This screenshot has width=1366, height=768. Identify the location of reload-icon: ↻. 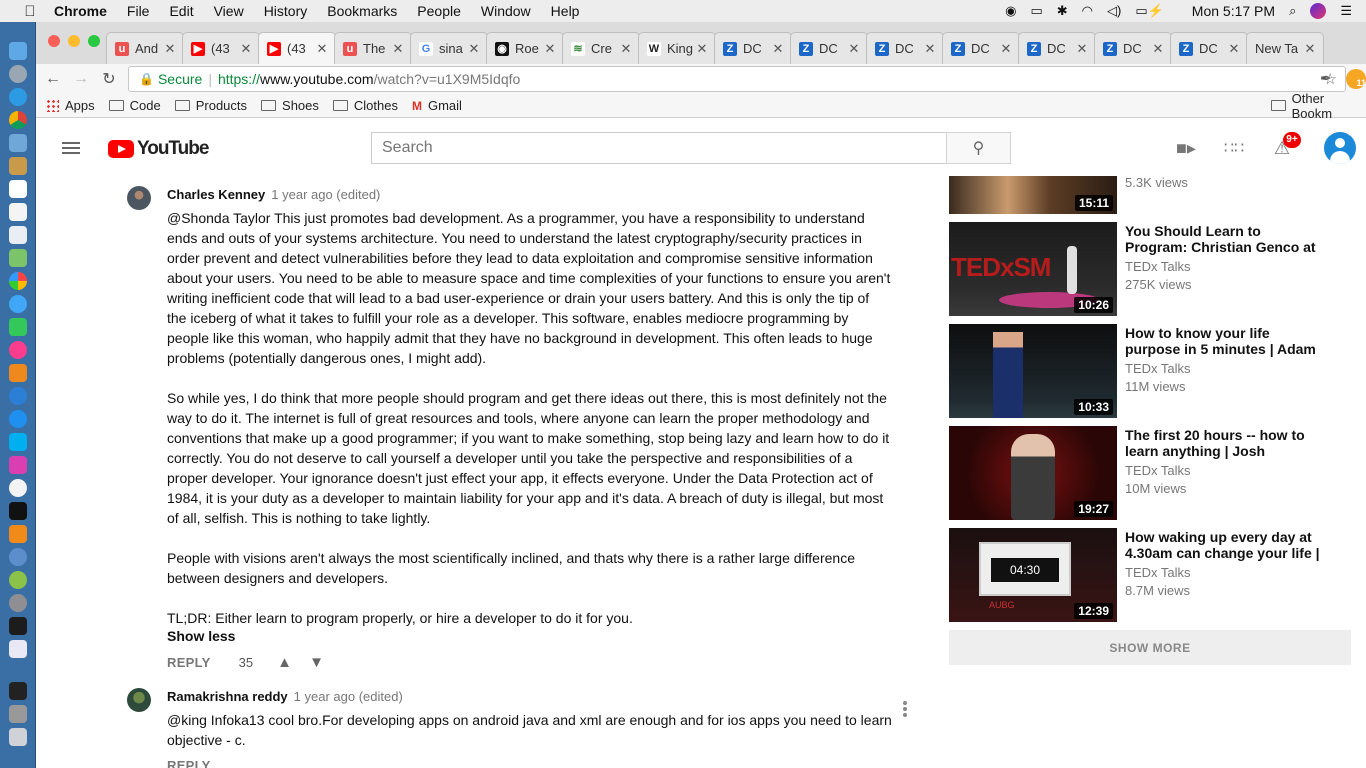
(109, 79).